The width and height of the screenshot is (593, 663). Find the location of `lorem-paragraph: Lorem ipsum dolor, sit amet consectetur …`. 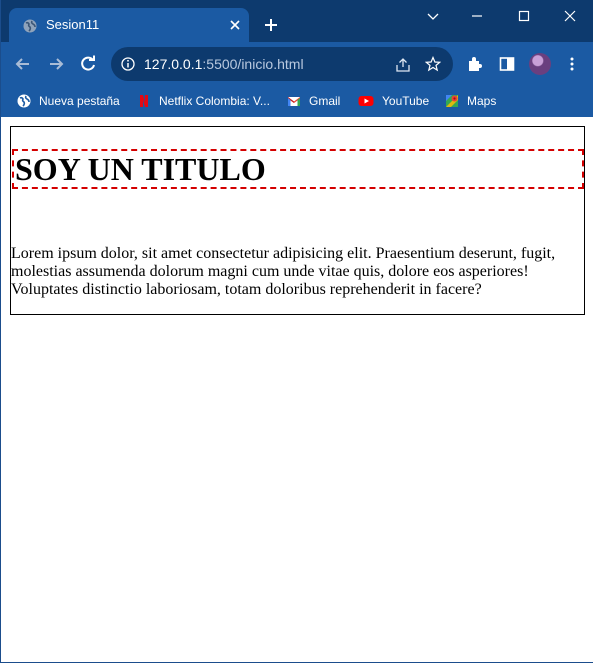

lorem-paragraph: Lorem ipsum dolor, sit amet consectetur … is located at coordinates (283, 271).